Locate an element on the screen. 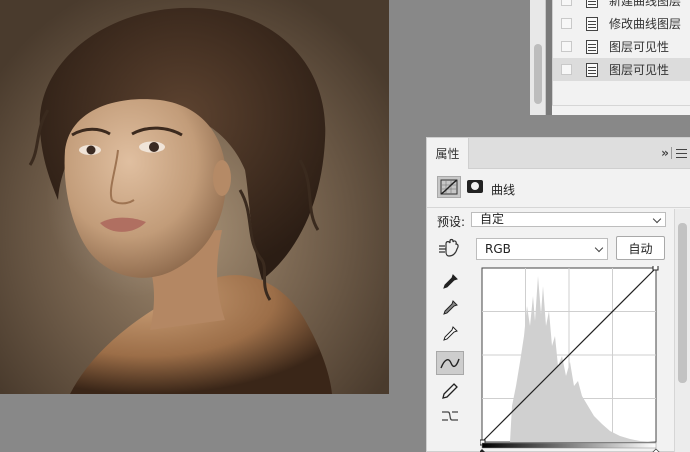 The image size is (690, 452). input-gradient-strip is located at coordinates (569, 445).